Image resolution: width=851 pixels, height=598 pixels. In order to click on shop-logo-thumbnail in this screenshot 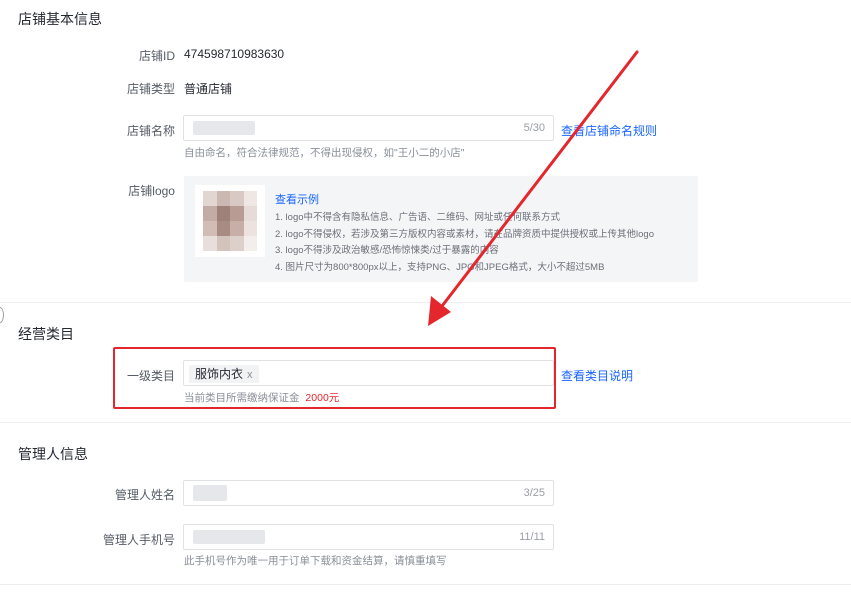, I will do `click(230, 221)`.